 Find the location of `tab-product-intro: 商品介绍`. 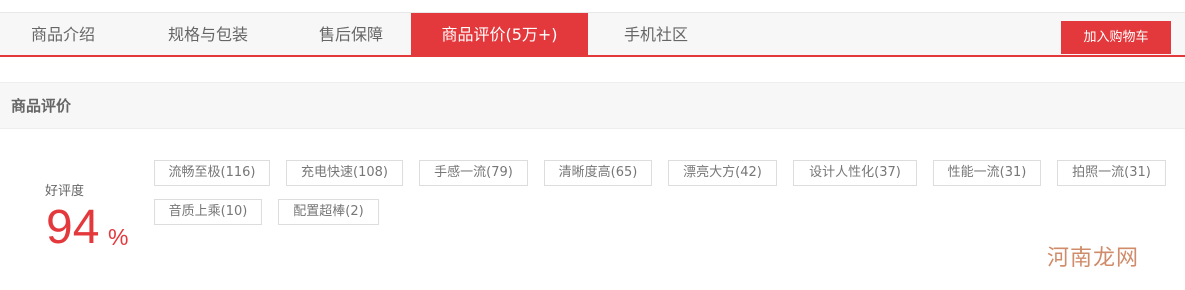

tab-product-intro: 商品介绍 is located at coordinates (63, 34).